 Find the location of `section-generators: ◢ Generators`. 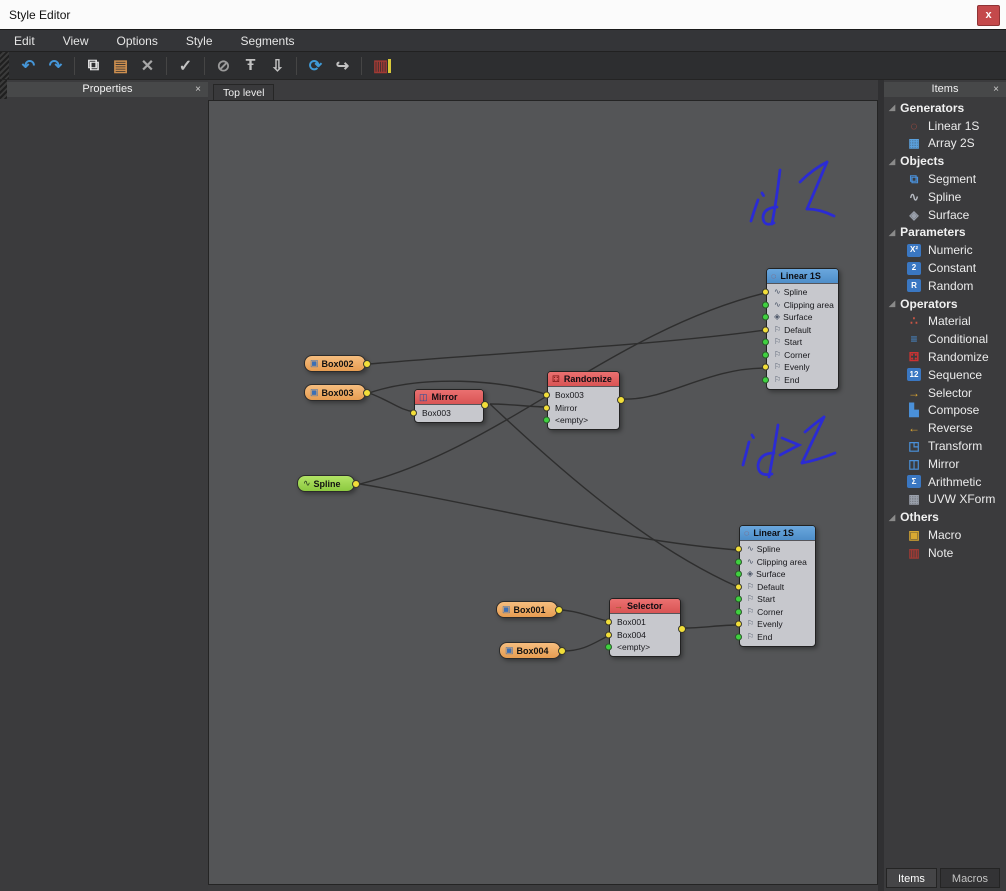

section-generators: ◢ Generators is located at coordinates (945, 108).